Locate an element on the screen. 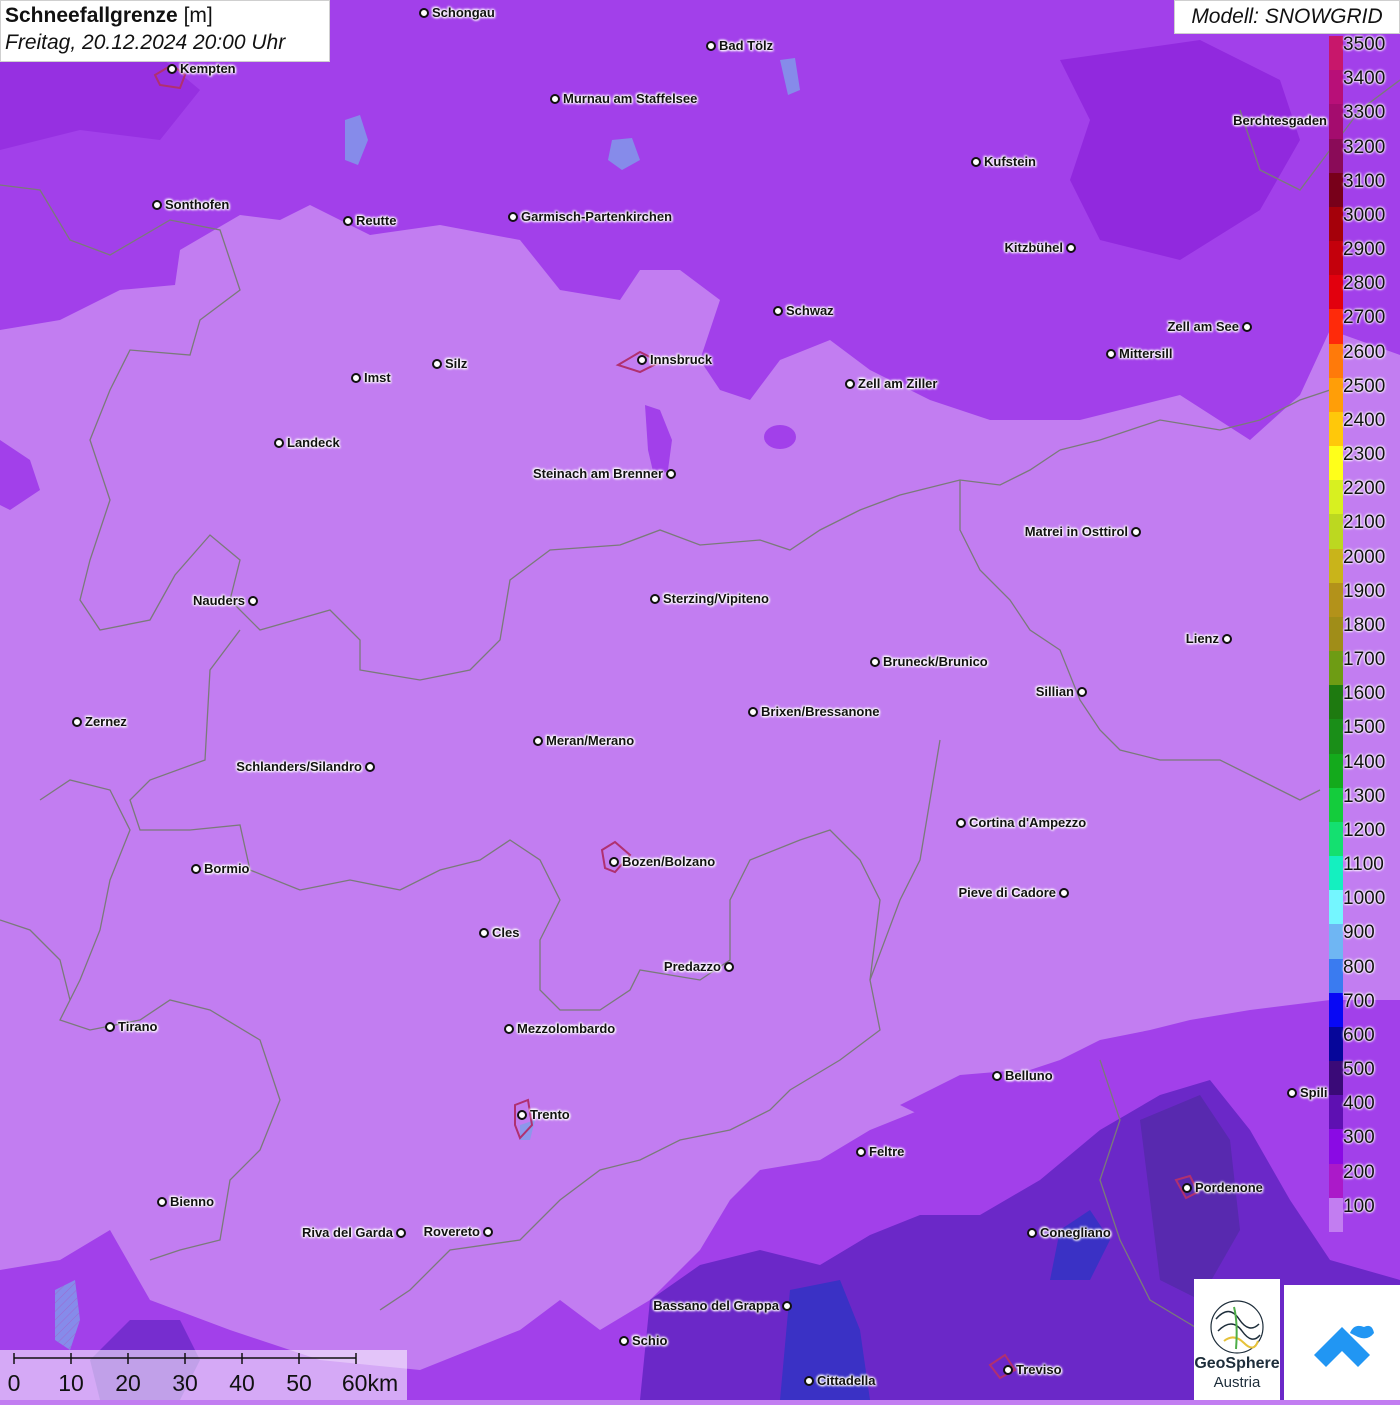 The image size is (1400, 1405). city-label: Cortina d'Ampezzo is located at coordinates (1028, 822).